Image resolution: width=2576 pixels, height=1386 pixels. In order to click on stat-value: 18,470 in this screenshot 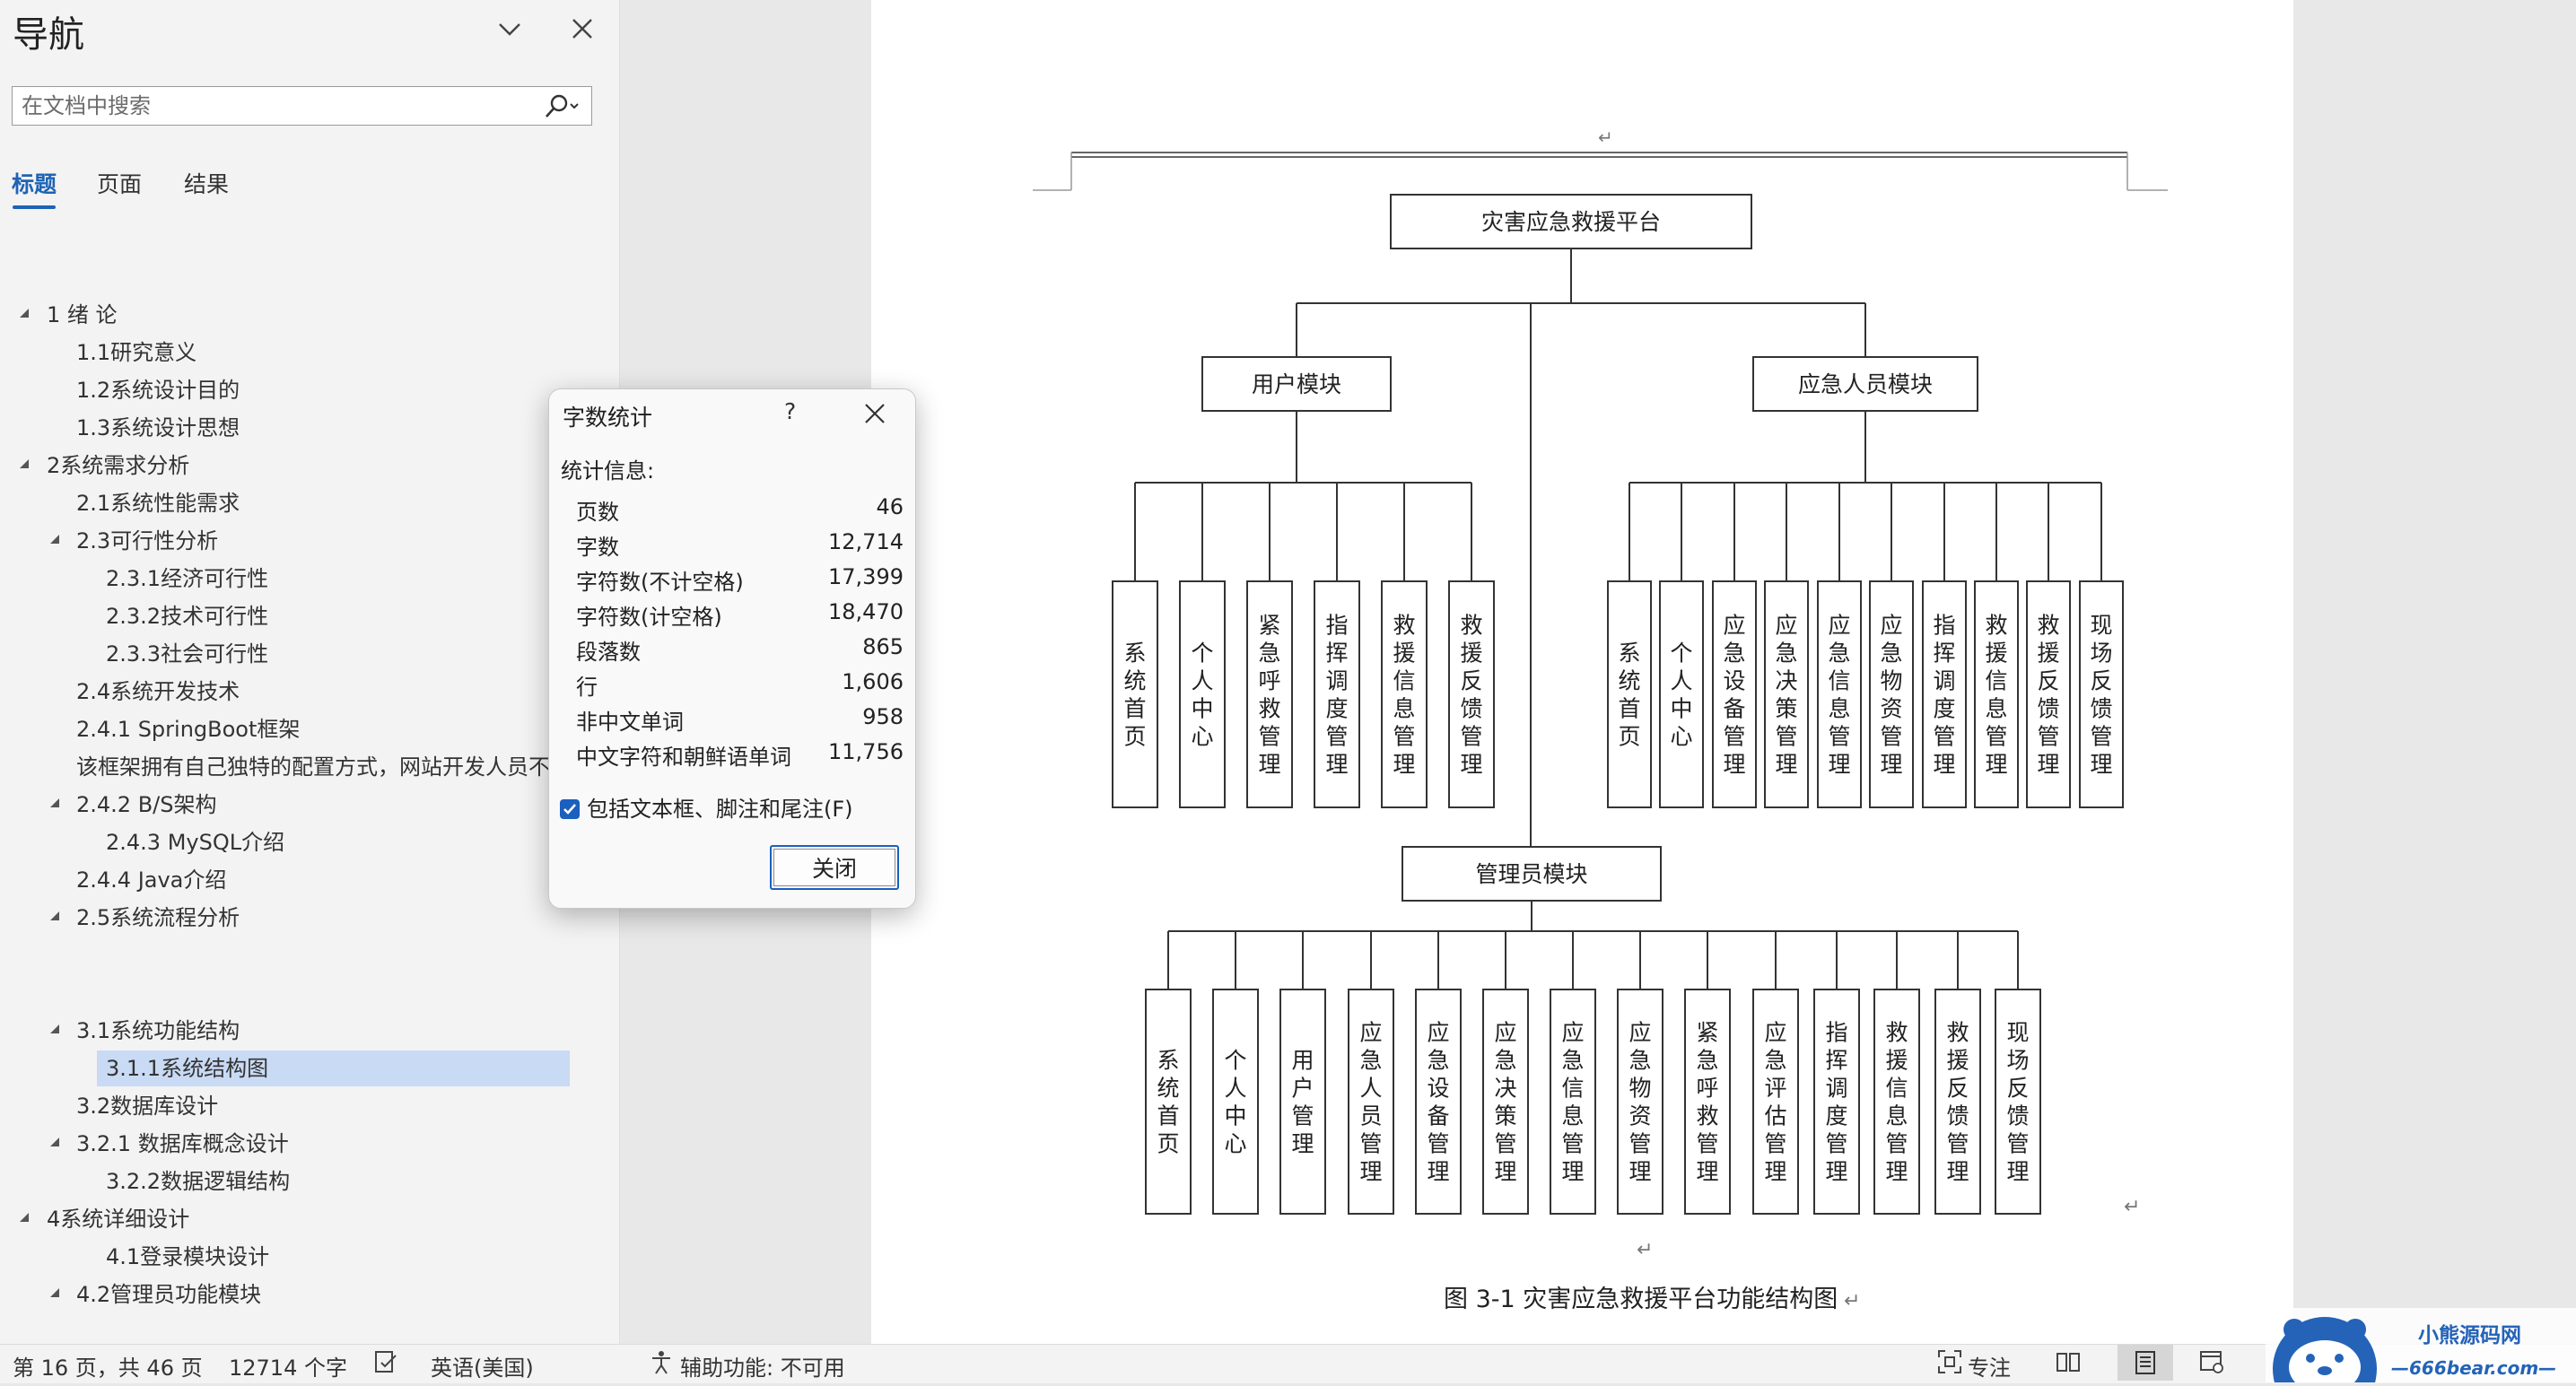, I will do `click(866, 612)`.